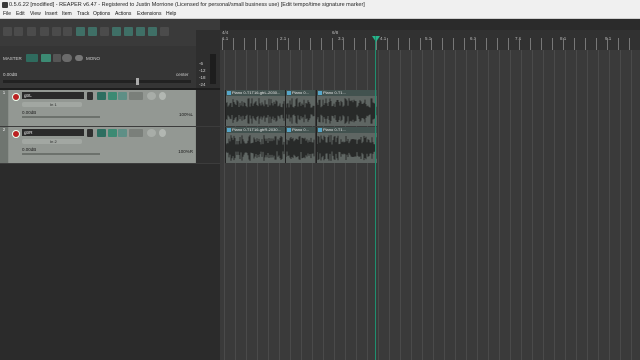  Describe the element at coordinates (110, 33) in the screenshot. I see `main-toolbar` at that location.